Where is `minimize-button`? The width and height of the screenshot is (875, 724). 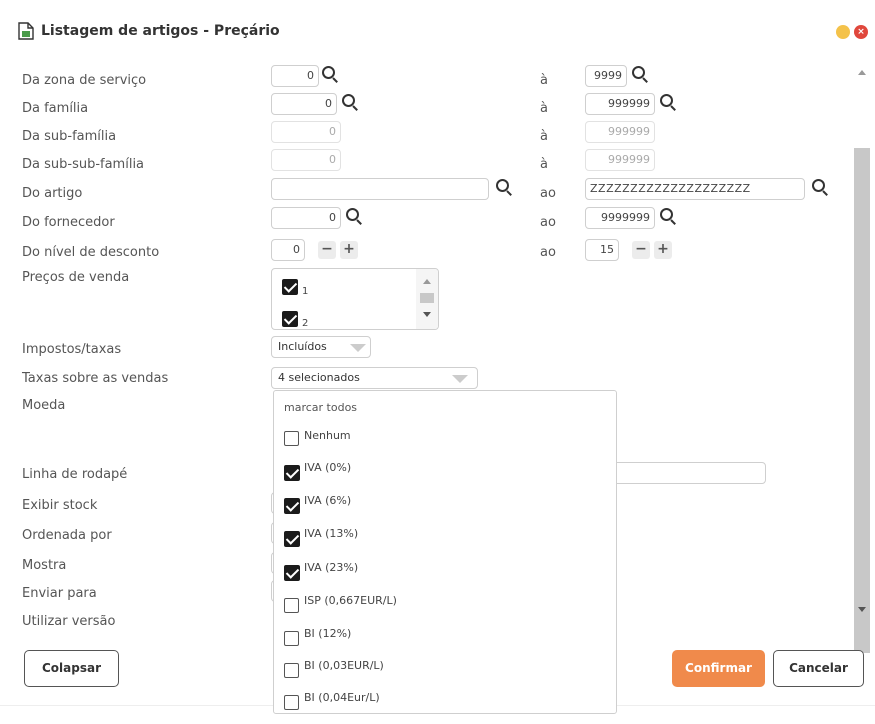
minimize-button is located at coordinates (843, 32).